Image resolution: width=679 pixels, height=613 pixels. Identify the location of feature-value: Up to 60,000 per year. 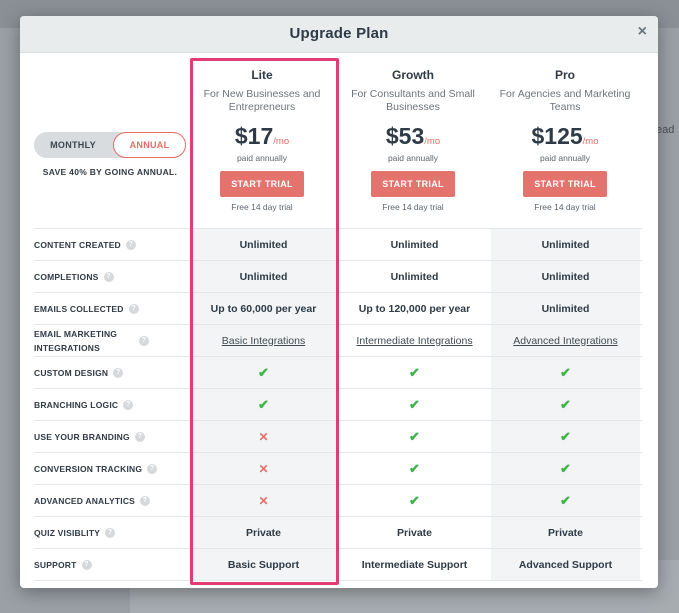
(263, 308).